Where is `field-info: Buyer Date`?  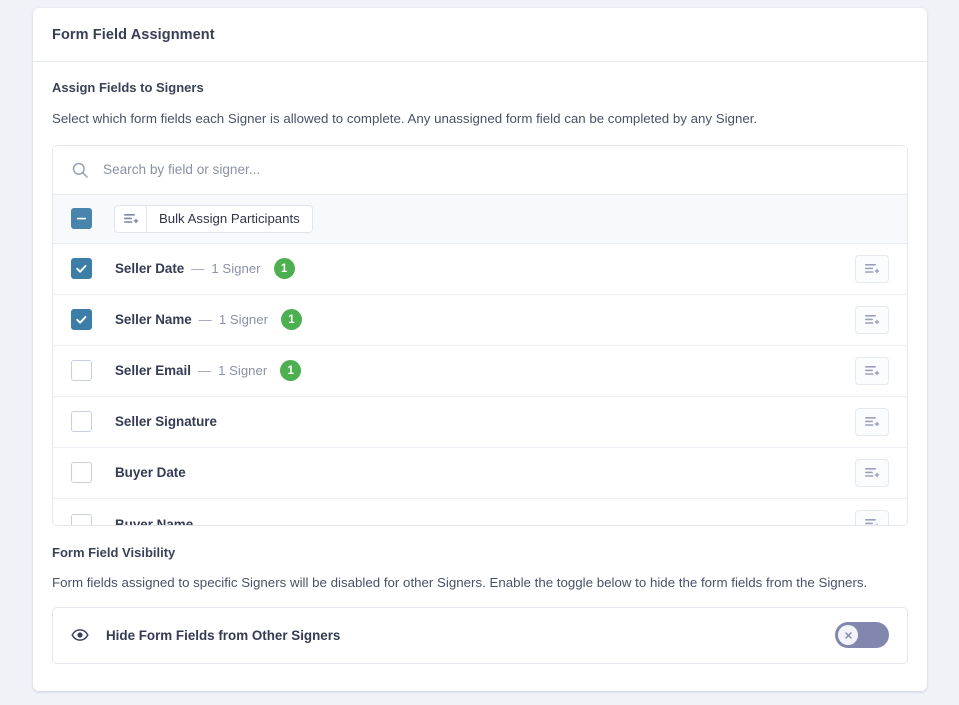
field-info: Buyer Date is located at coordinates (485, 472).